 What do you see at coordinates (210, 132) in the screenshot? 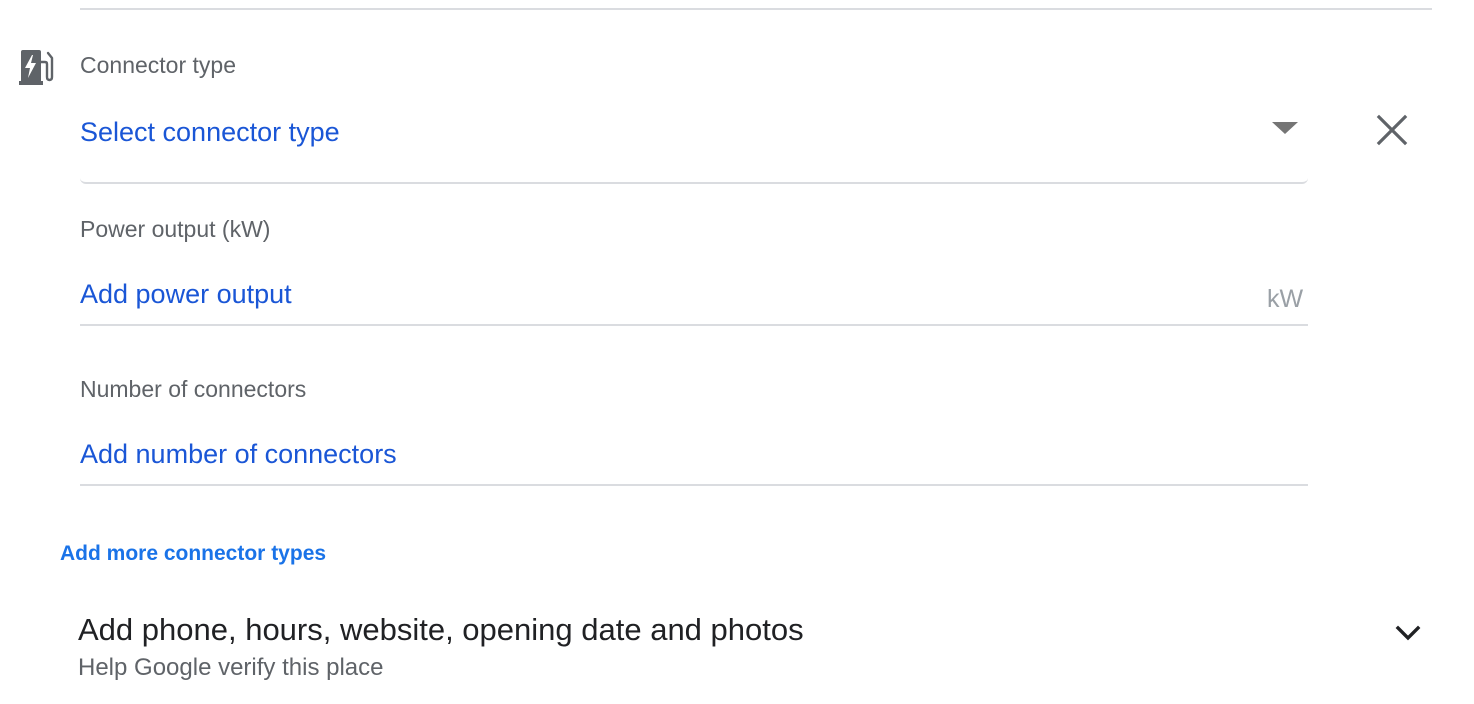
I see `connector-type-value: Select connector type` at bounding box center [210, 132].